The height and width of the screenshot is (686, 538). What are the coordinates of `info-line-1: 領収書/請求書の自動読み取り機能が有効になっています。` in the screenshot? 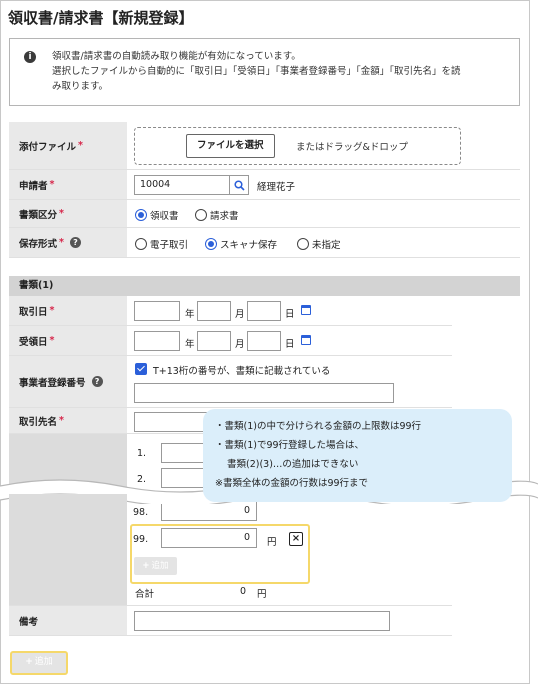 It's located at (176, 56).